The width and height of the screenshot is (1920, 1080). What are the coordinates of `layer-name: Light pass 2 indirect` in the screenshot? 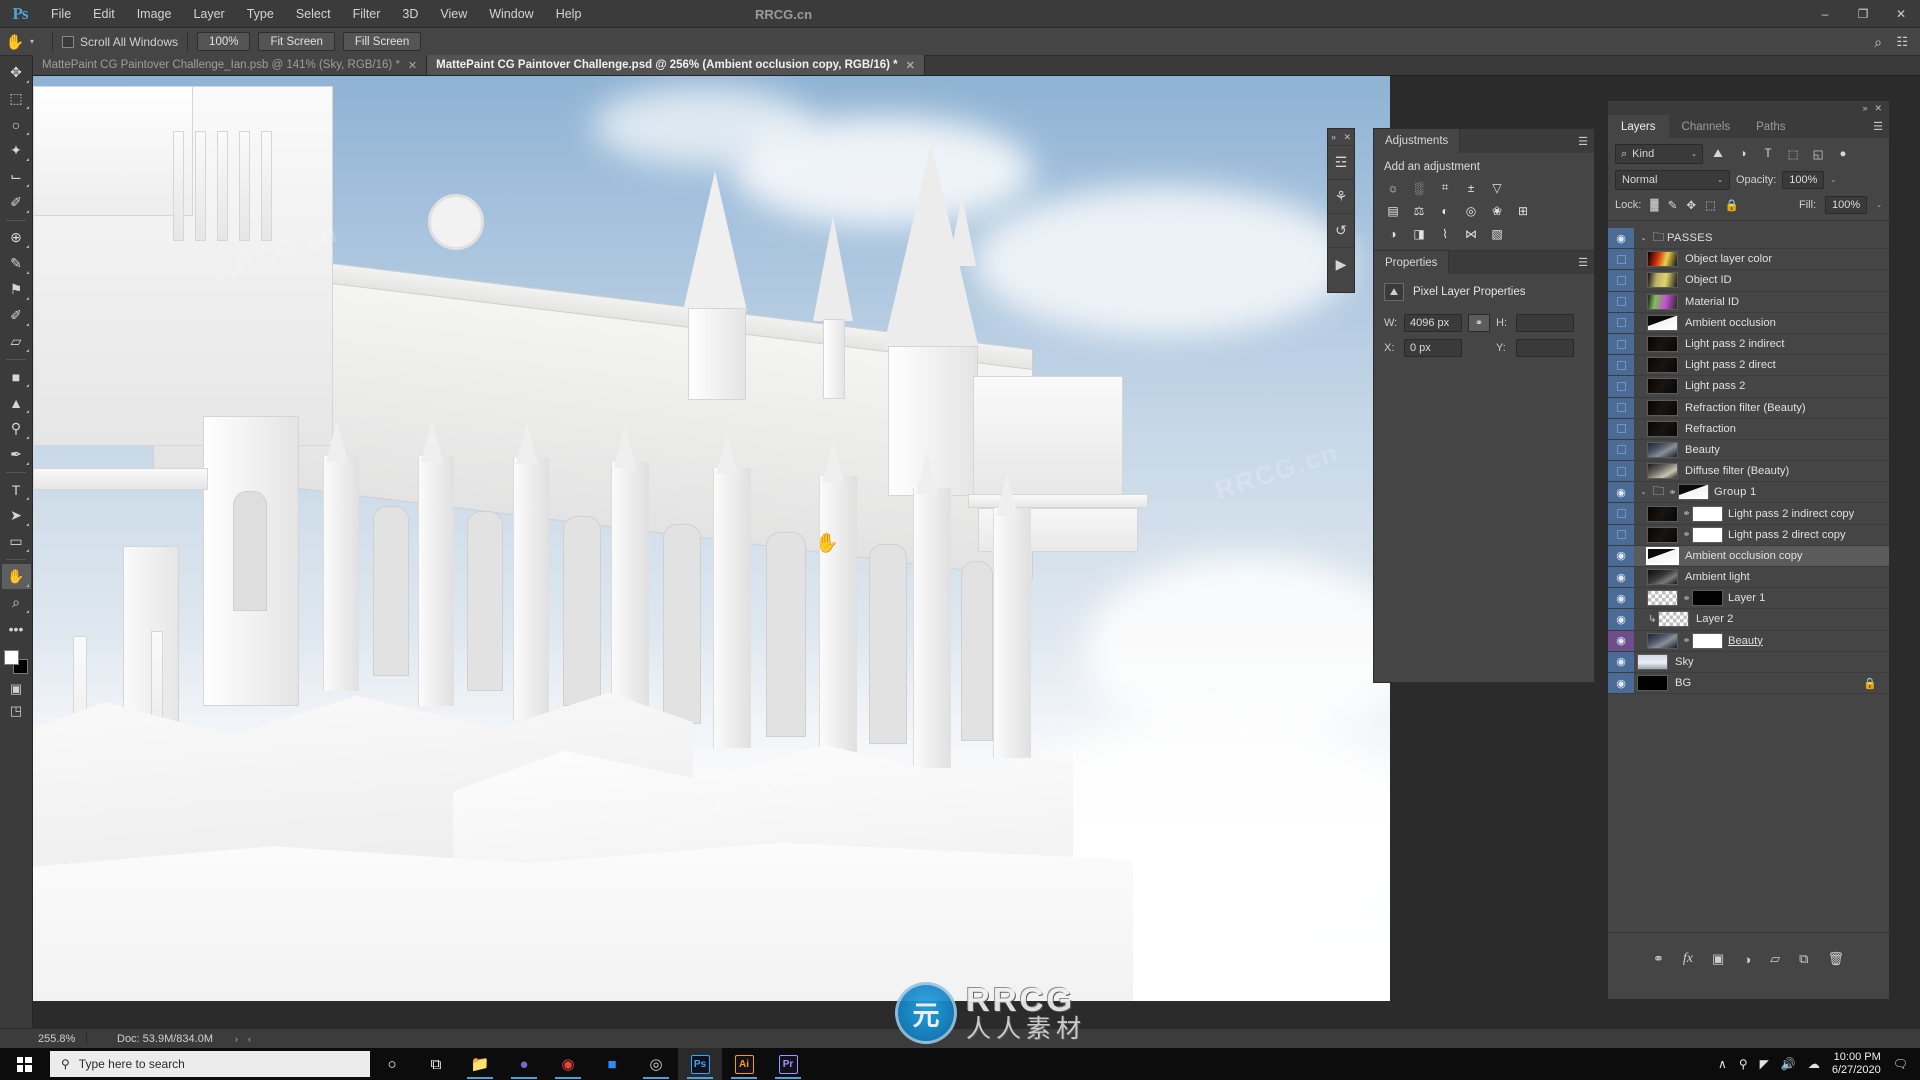 It's located at (1735, 344).